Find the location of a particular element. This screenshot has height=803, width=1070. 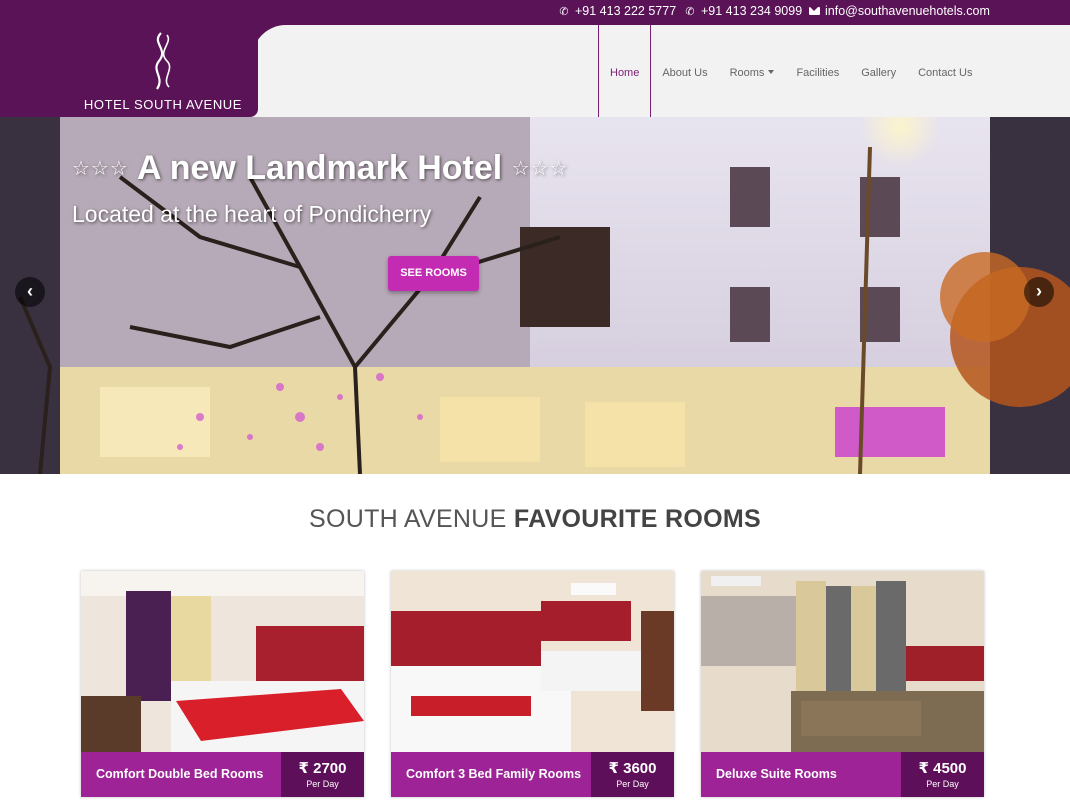

phone-number-1: +91 413 222 5777 is located at coordinates (626, 11).